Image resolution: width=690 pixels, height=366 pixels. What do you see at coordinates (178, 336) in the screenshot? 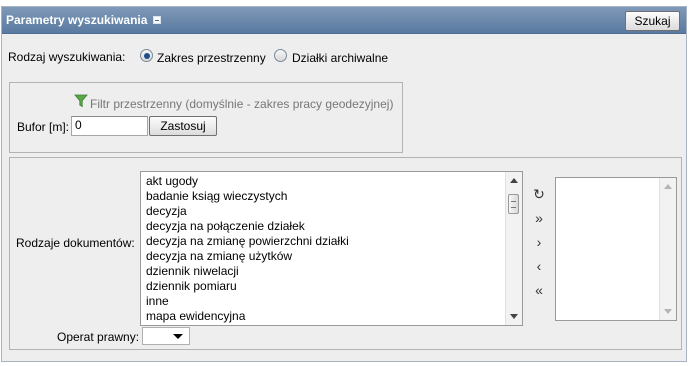
I see `chevron-down-icon` at bounding box center [178, 336].